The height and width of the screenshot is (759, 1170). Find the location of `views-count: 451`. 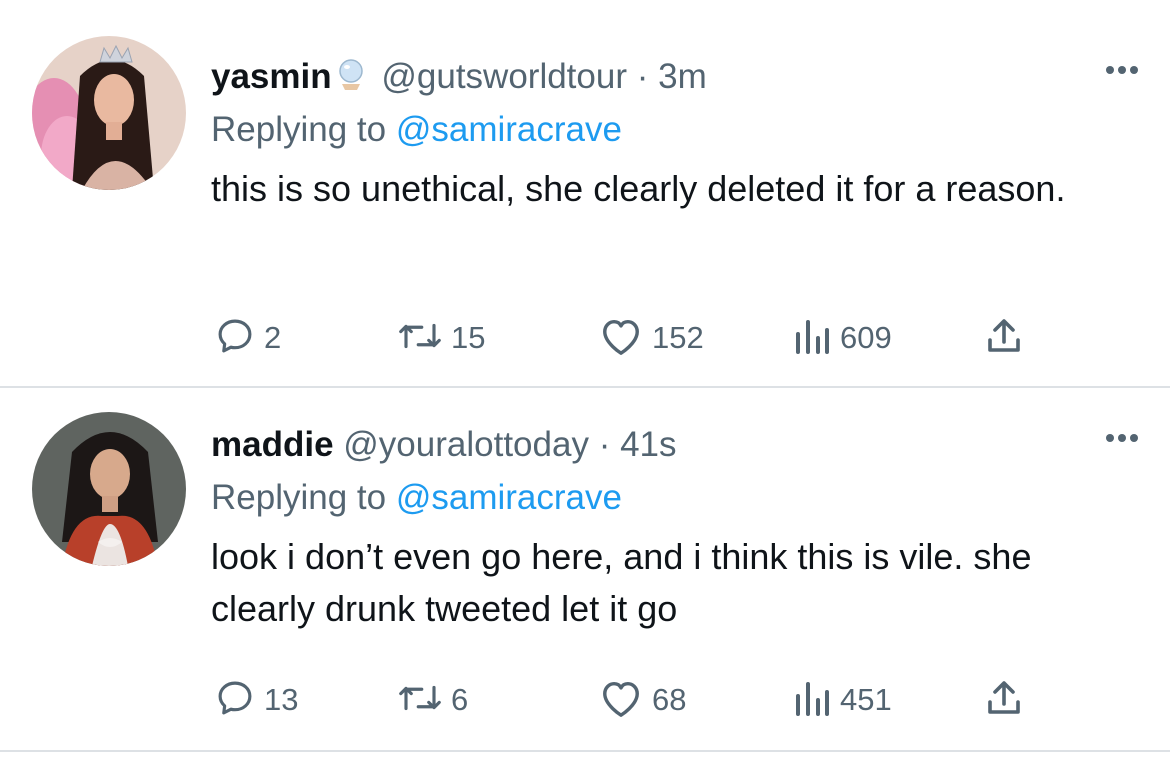

views-count: 451 is located at coordinates (866, 699).